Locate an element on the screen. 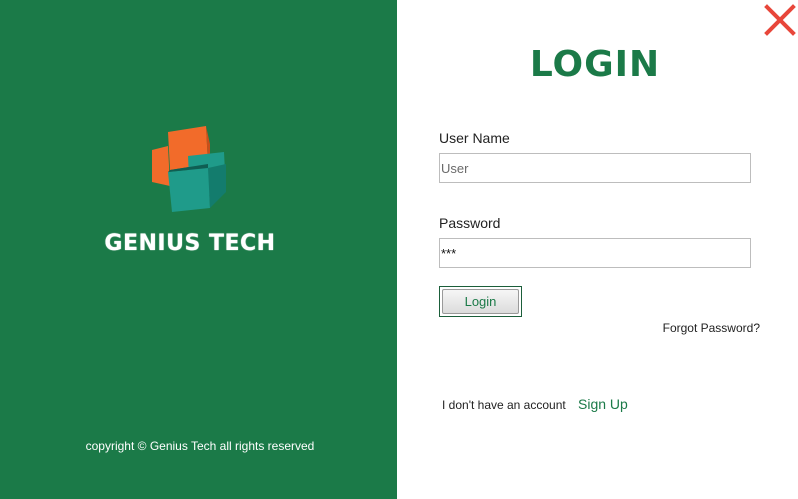 Image resolution: width=798 pixels, height=499 pixels. genius-tech-logo-icon is located at coordinates (189, 169).